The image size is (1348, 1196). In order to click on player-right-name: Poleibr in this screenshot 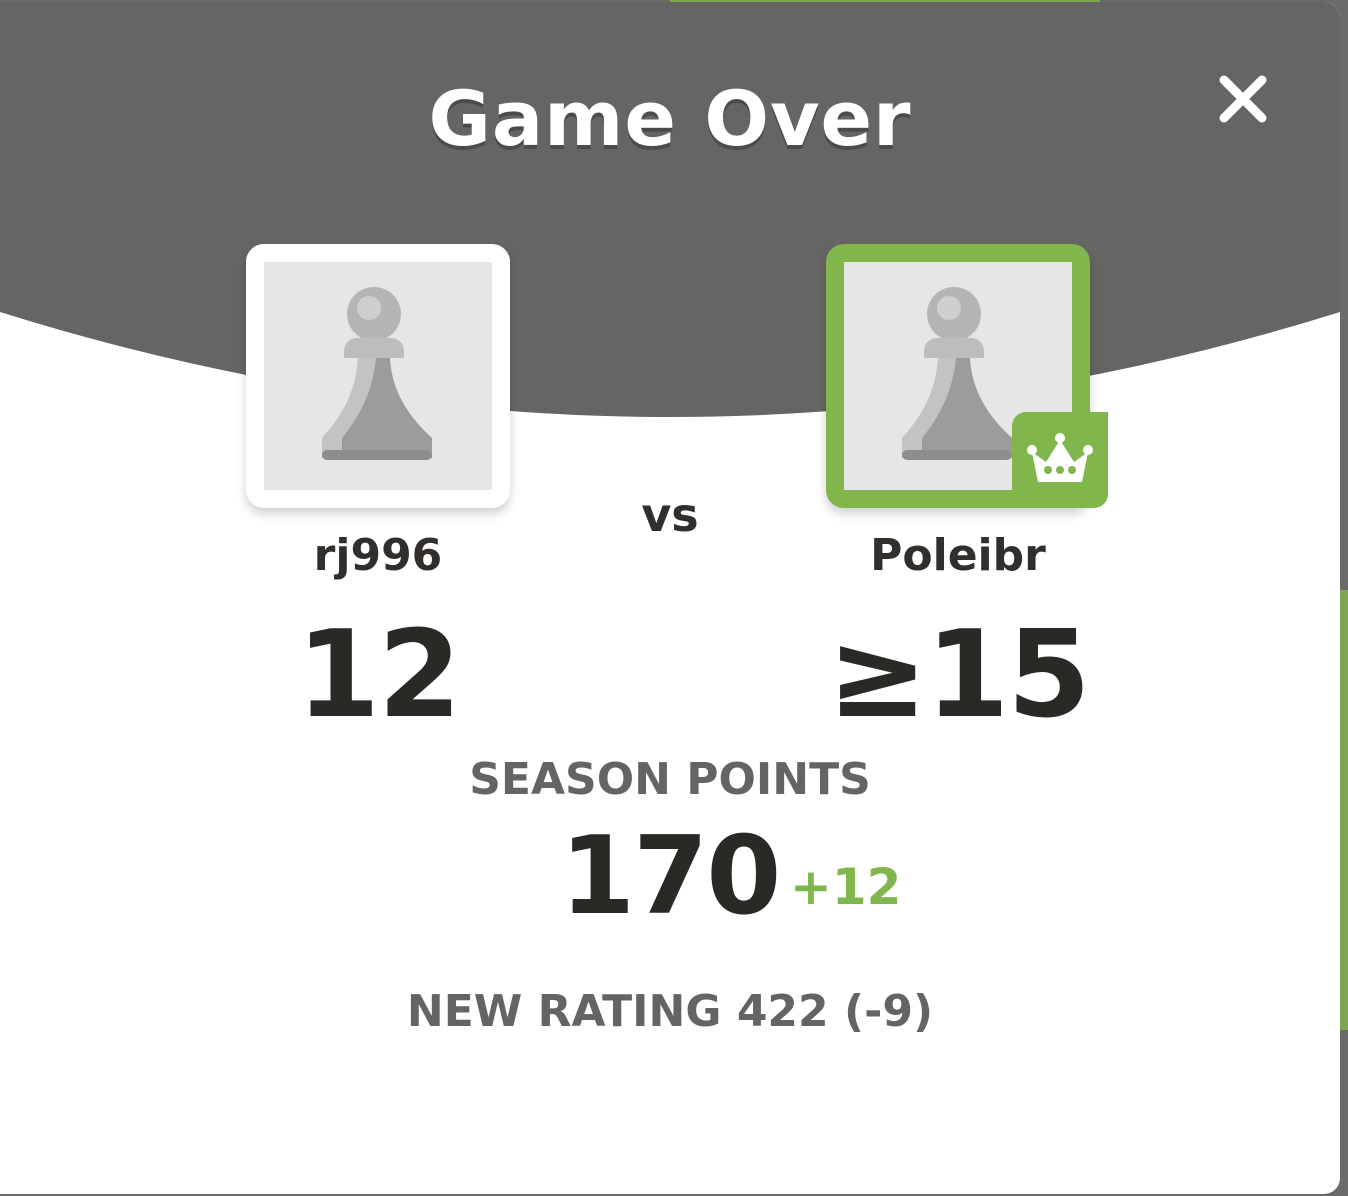, I will do `click(958, 555)`.